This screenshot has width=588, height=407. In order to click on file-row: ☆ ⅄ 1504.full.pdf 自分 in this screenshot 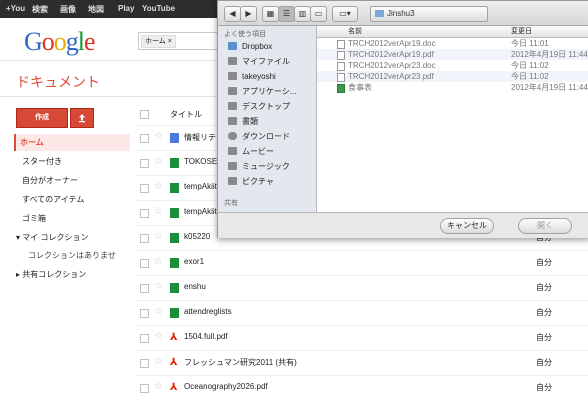, I will do `click(362, 337)`.